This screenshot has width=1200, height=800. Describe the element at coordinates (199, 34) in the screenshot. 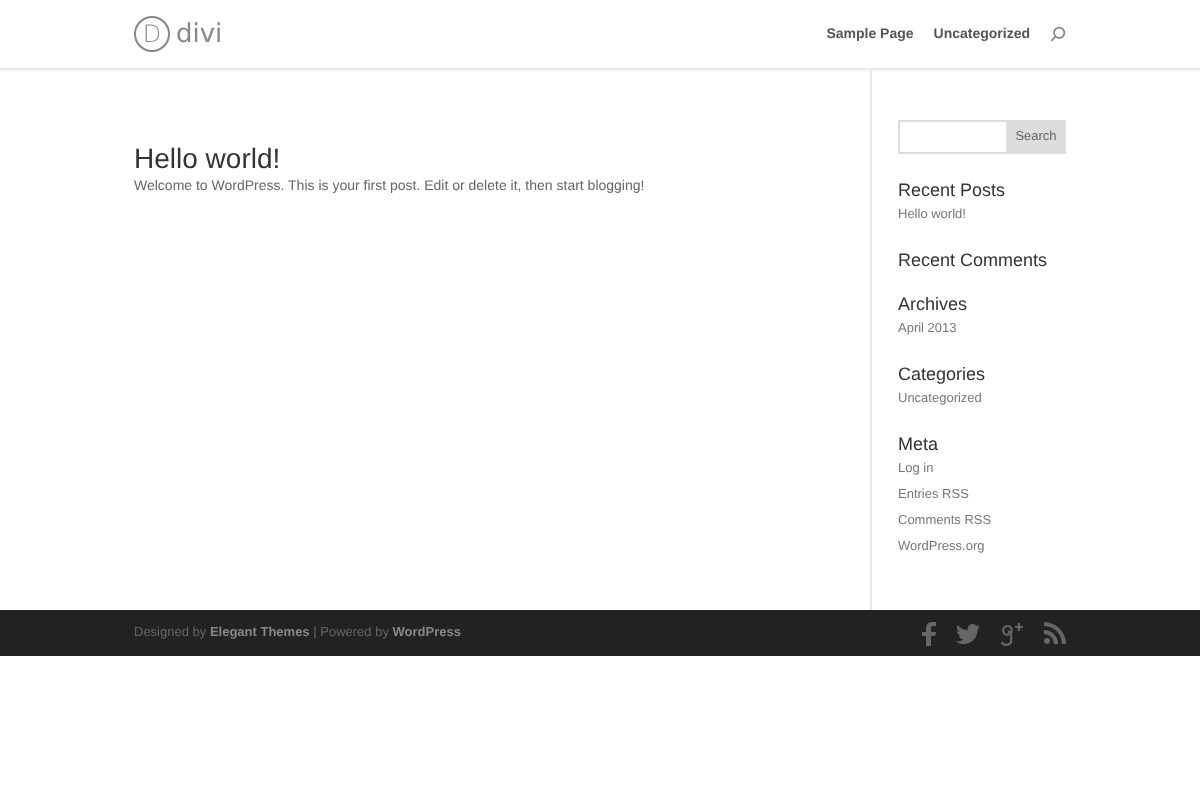

I see `logo-name: divi` at that location.